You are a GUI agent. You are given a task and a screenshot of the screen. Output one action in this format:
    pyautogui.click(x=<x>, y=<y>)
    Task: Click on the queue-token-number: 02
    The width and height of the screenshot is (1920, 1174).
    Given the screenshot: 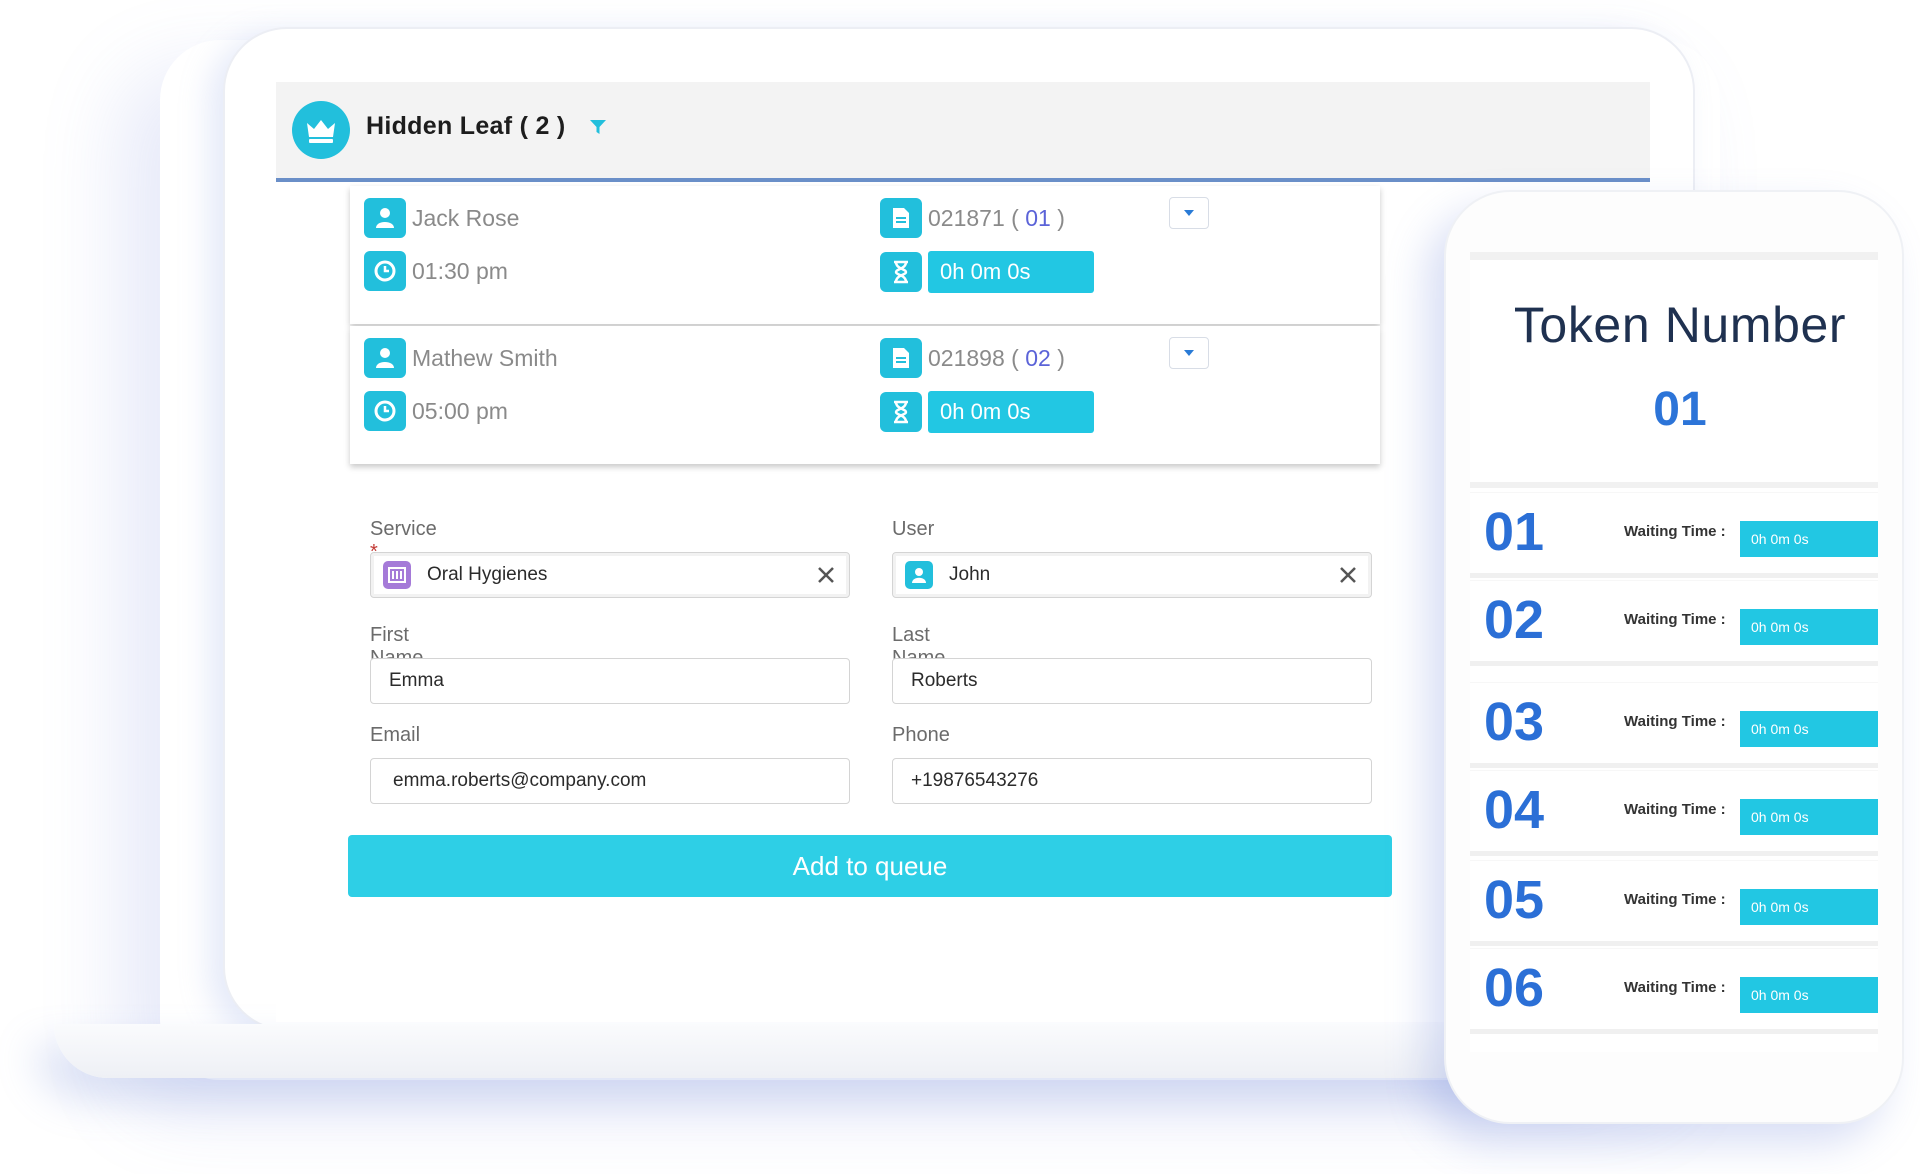 What is the action you would take?
    pyautogui.click(x=1514, y=620)
    